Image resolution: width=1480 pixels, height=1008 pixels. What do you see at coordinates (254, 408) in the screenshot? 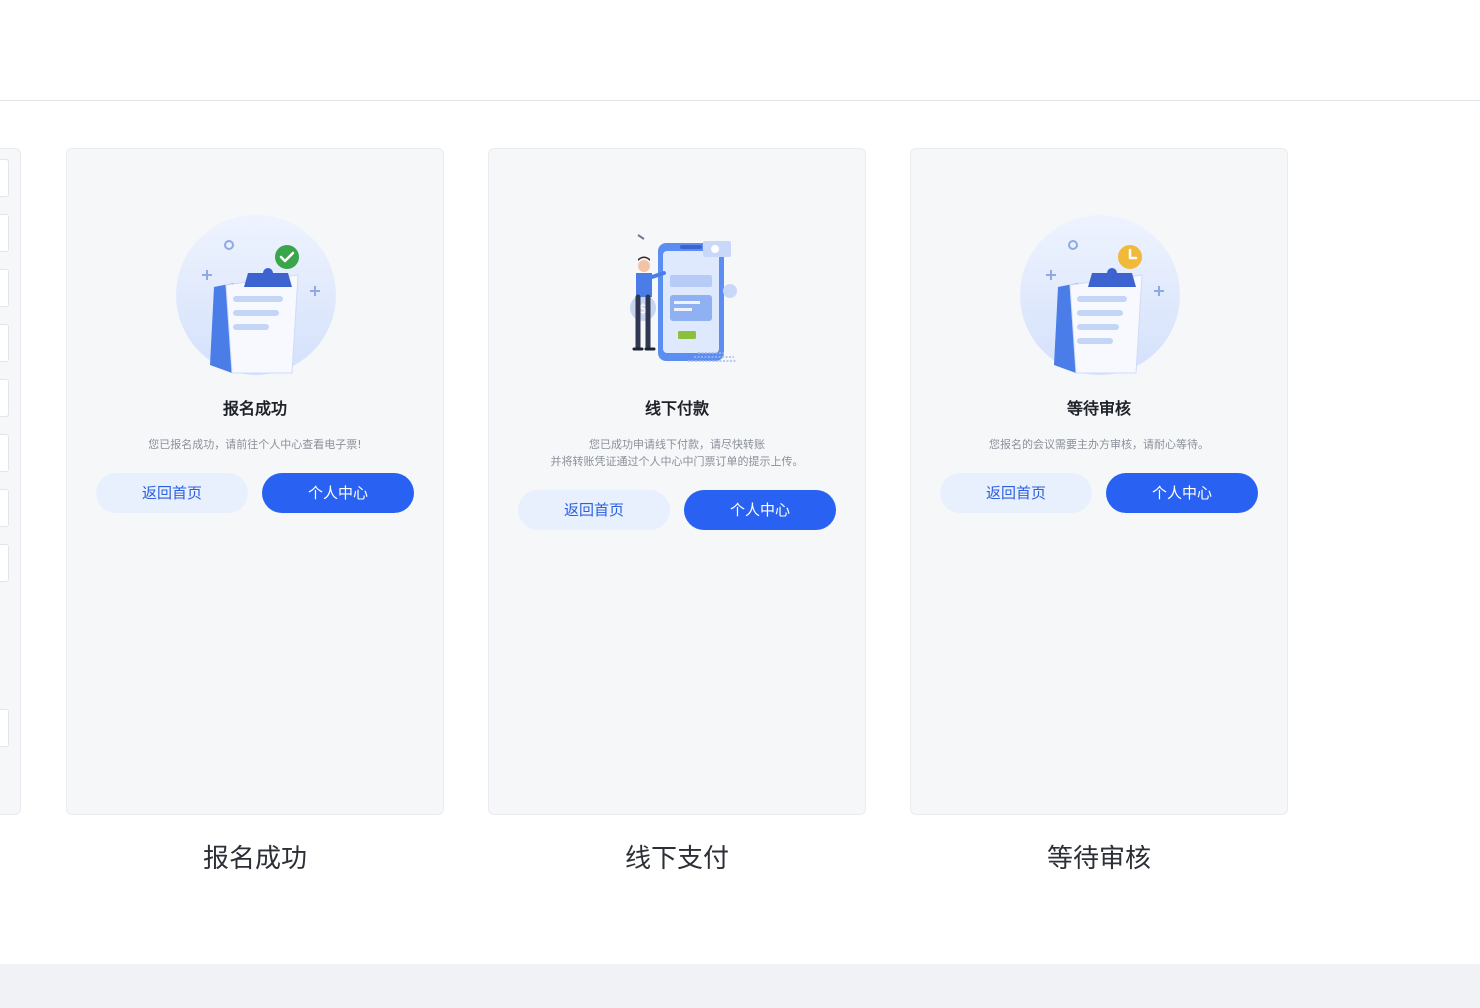
I see `card-title: 报名成功` at bounding box center [254, 408].